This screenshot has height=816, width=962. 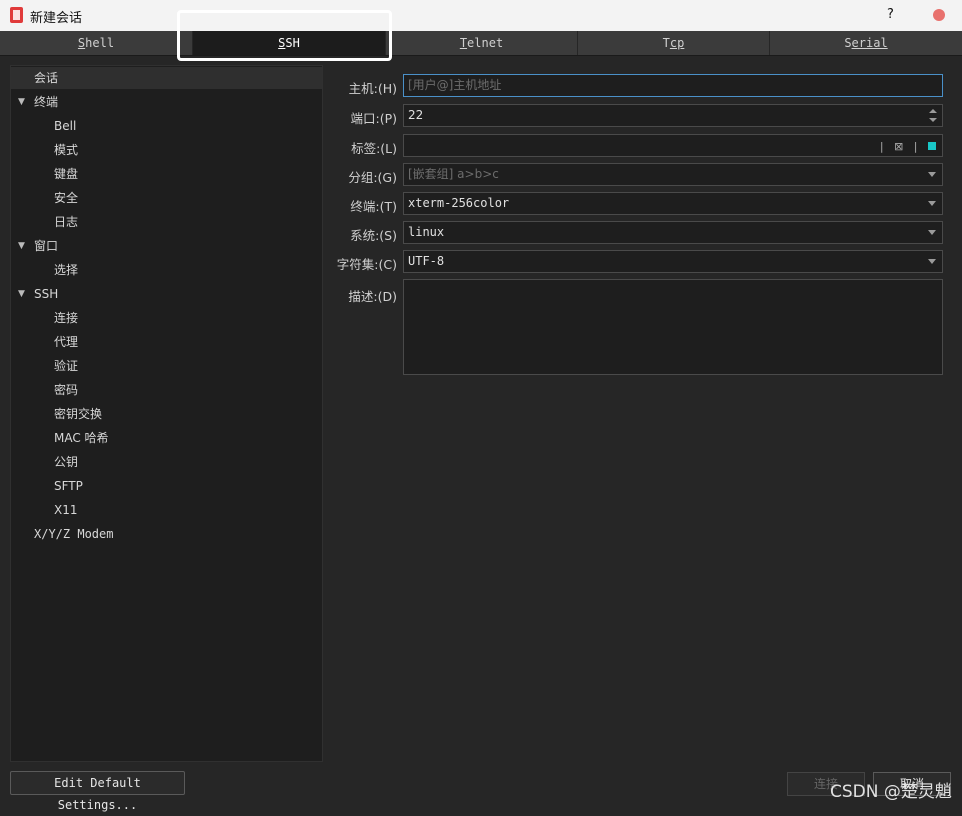 What do you see at coordinates (866, 43) in the screenshot?
I see `tab-serial: Serial` at bounding box center [866, 43].